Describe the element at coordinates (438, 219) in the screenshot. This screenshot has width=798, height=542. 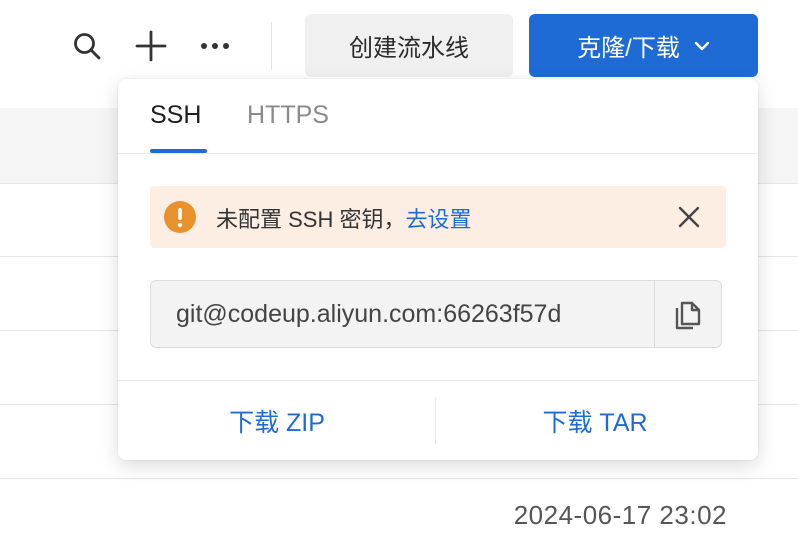
I see `go-settings-link: 去设置` at that location.